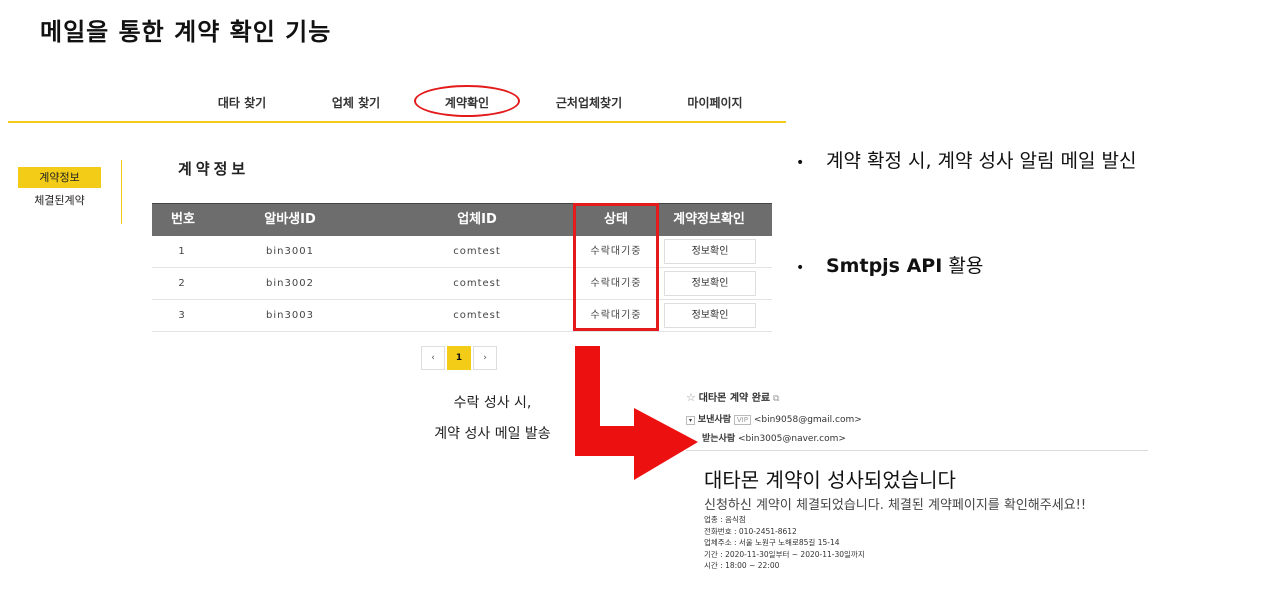  Describe the element at coordinates (433, 358) in the screenshot. I see `prev-page-button: ‹` at that location.